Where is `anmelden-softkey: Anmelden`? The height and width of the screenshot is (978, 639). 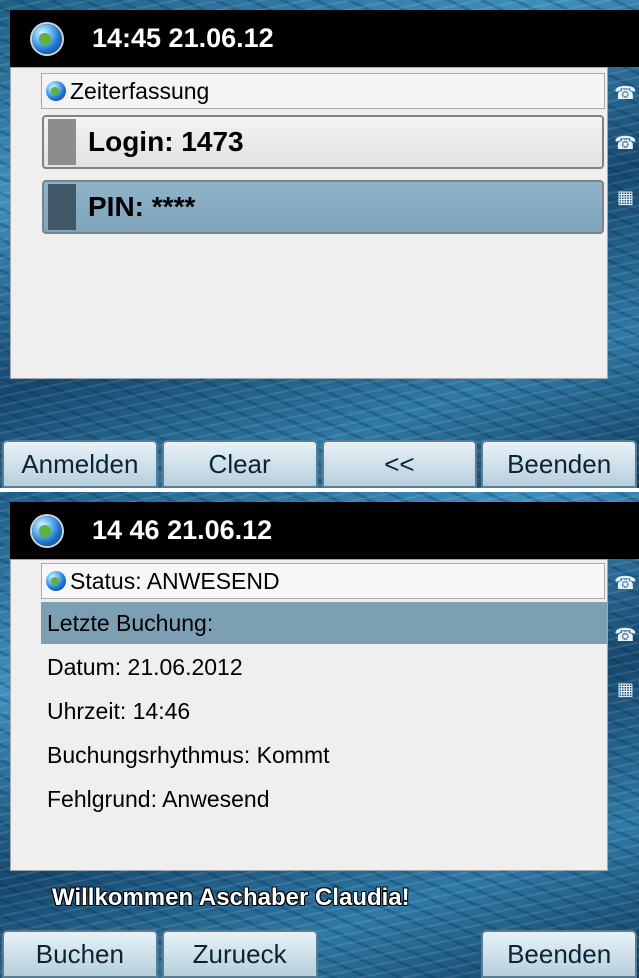 anmelden-softkey: Anmelden is located at coordinates (80, 464).